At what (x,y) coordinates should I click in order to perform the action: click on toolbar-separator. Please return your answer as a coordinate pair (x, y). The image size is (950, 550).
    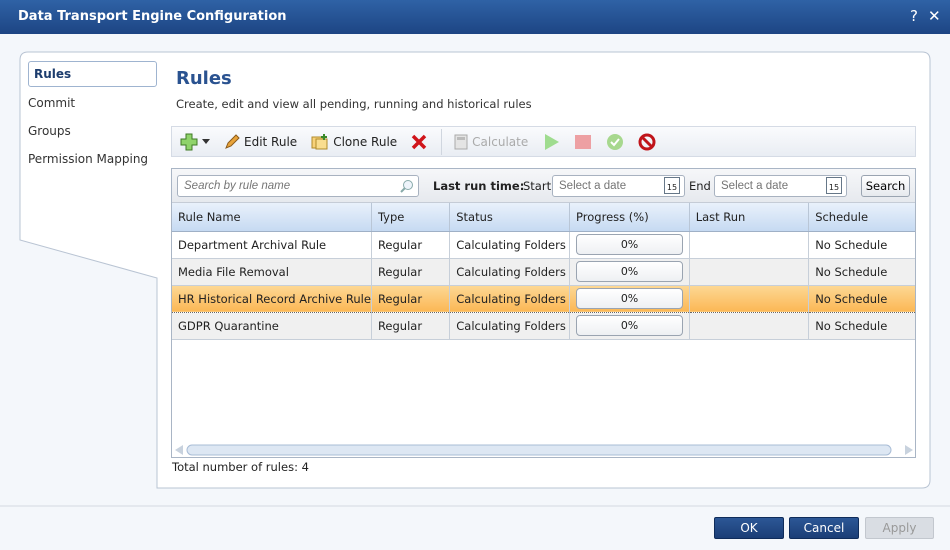
    Looking at the image, I should click on (442, 141).